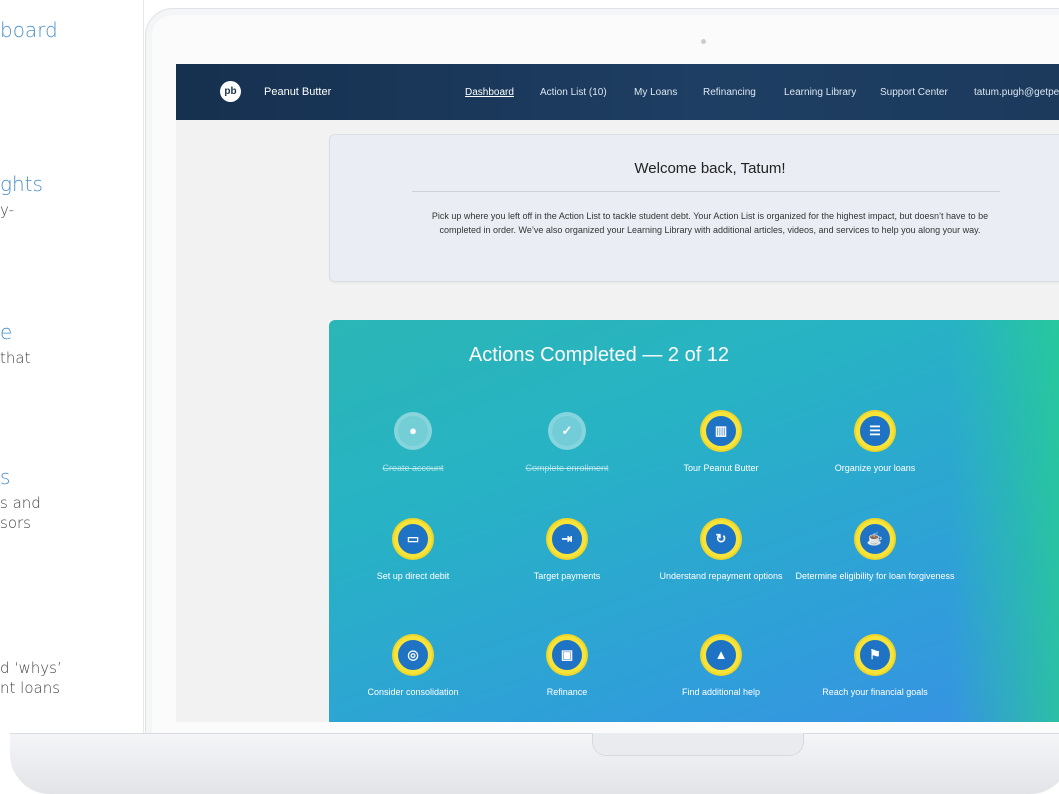 The height and width of the screenshot is (794, 1059). Describe the element at coordinates (413, 539) in the screenshot. I see `card-icon: ▭` at that location.